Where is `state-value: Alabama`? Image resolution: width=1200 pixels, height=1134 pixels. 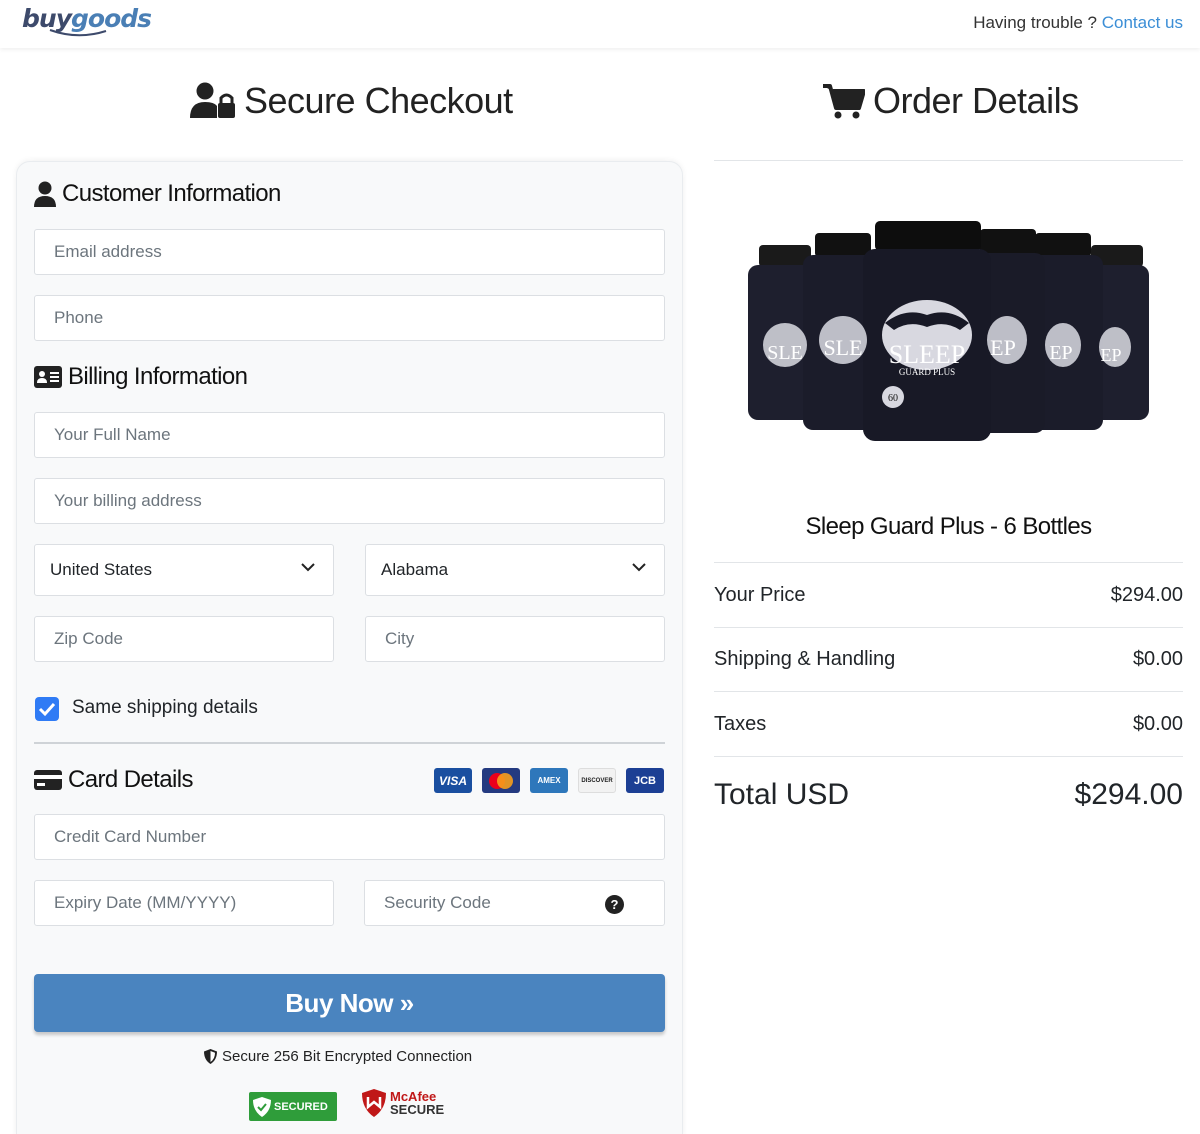 state-value: Alabama is located at coordinates (415, 569).